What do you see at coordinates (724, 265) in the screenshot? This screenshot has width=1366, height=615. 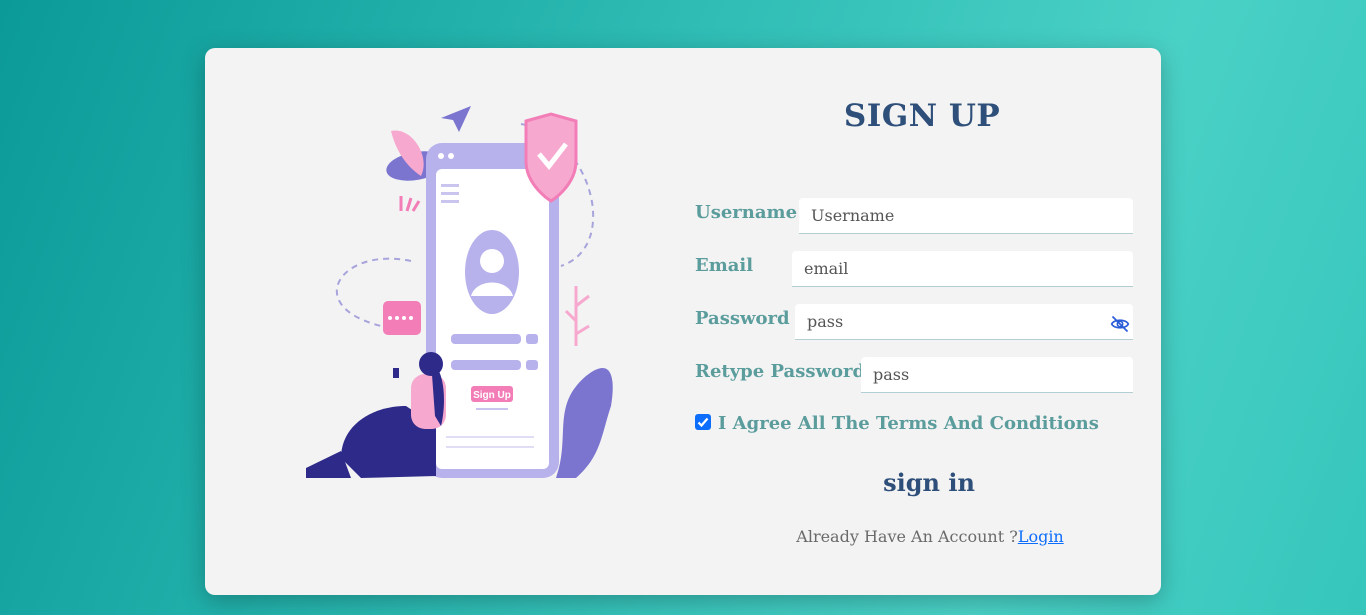 I see `email-label: Email` at bounding box center [724, 265].